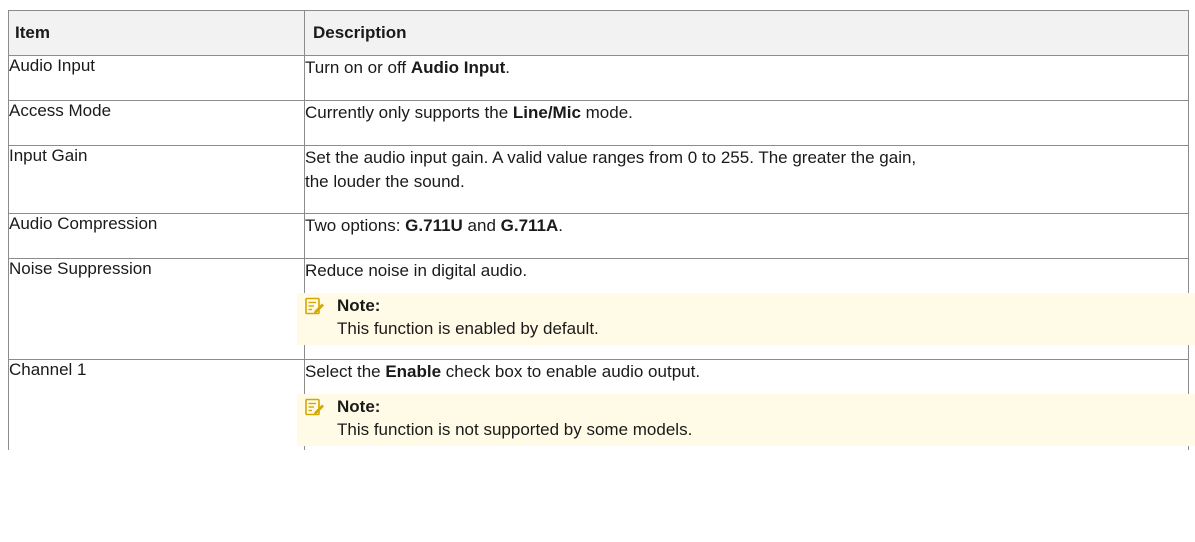  I want to click on desc-text: Select the, so click(345, 371).